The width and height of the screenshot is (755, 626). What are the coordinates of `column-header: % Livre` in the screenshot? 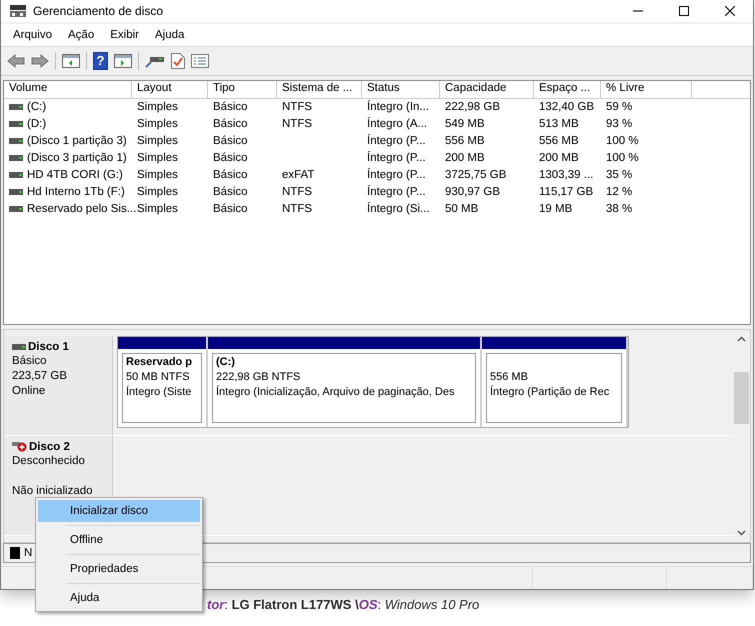 It's located at (646, 89).